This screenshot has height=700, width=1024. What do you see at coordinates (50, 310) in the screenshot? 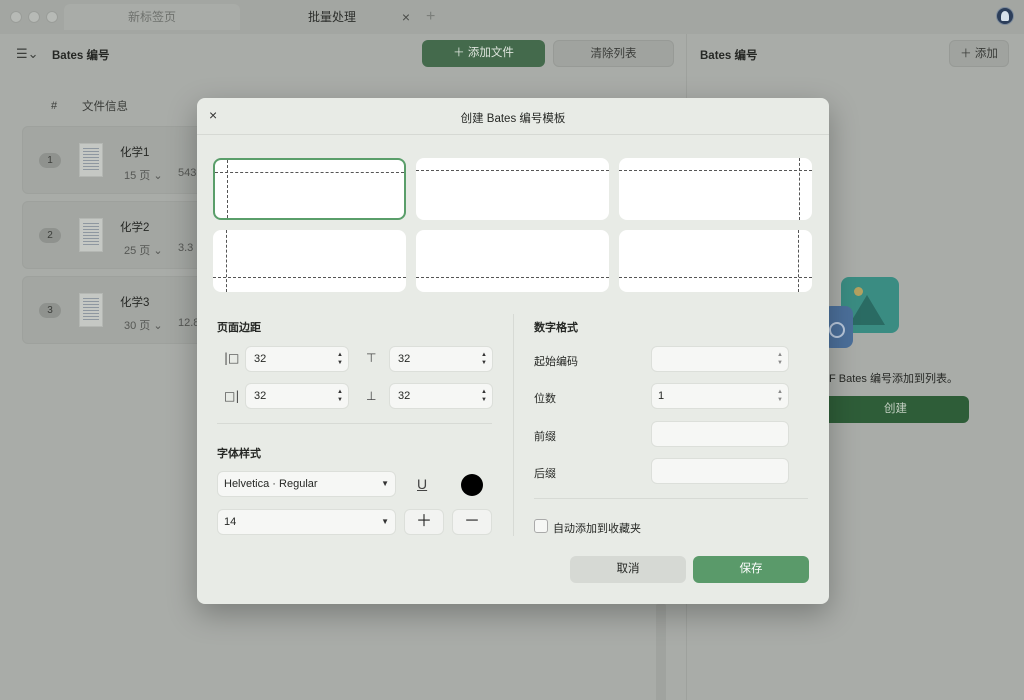
I see `file-number-badge: 3` at bounding box center [50, 310].